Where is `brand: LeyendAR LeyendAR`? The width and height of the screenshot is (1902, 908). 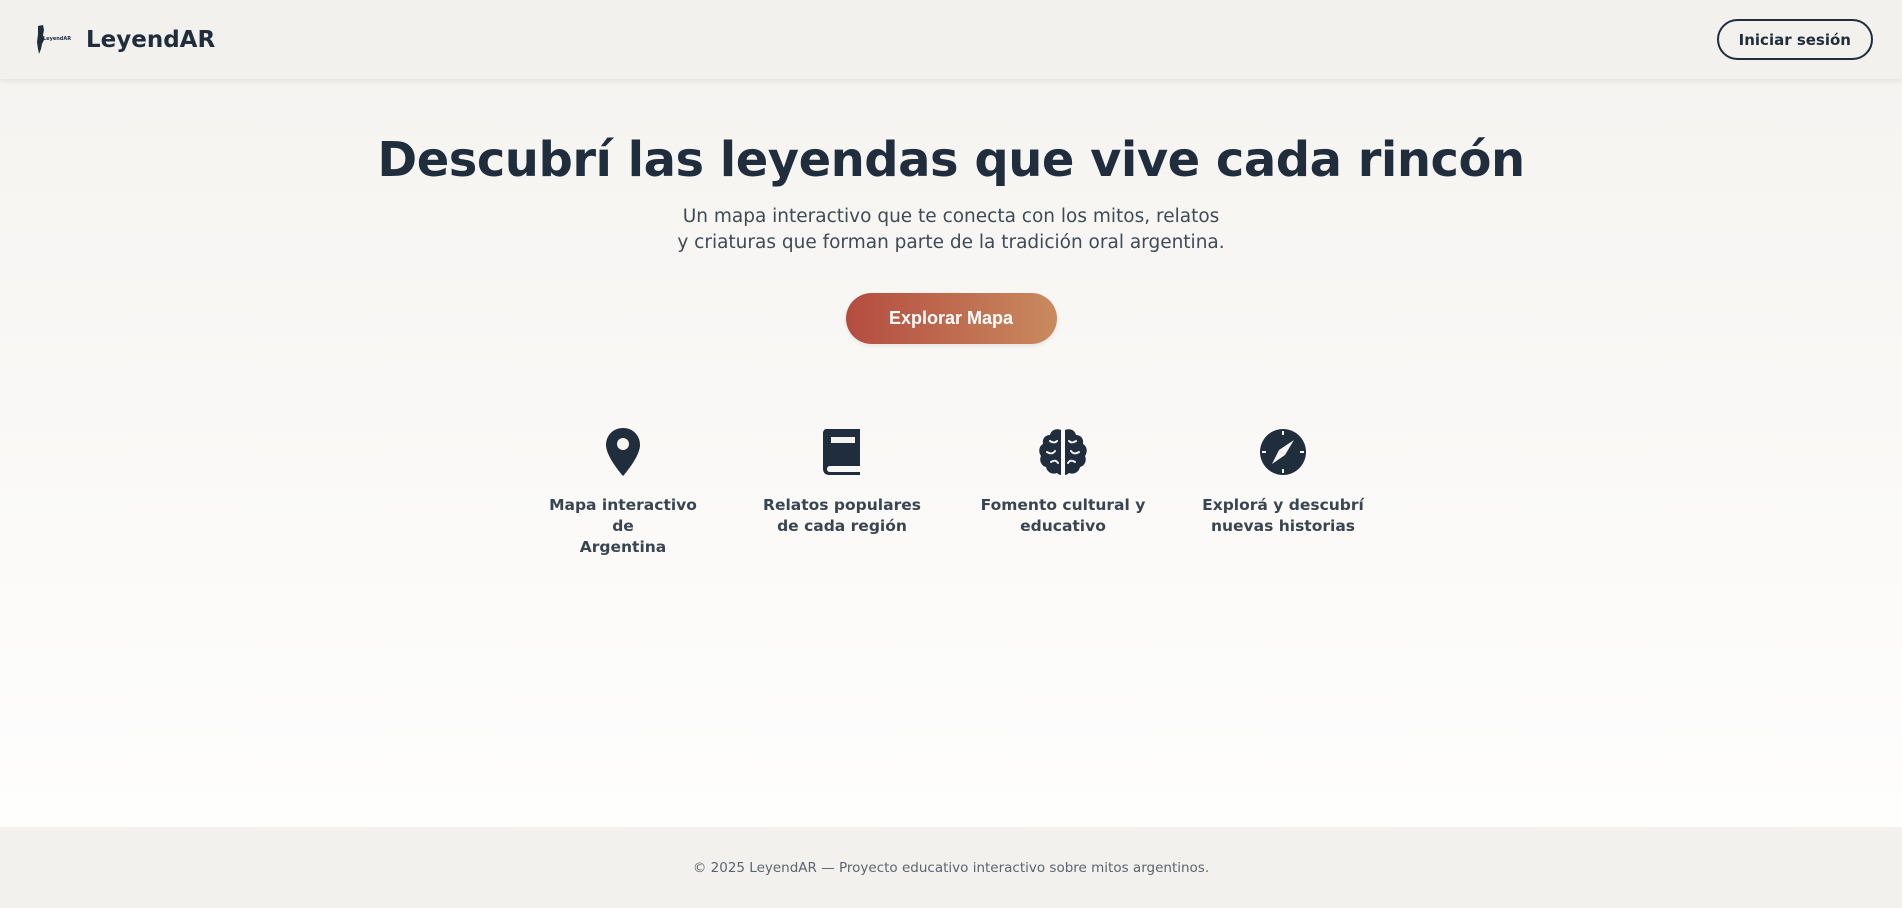 brand: LeyendAR LeyendAR is located at coordinates (124, 40).